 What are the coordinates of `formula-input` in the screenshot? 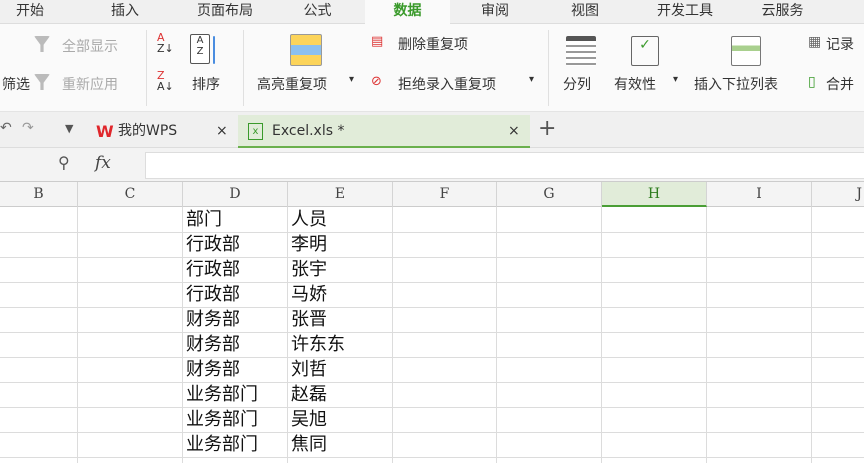 It's located at (504, 165).